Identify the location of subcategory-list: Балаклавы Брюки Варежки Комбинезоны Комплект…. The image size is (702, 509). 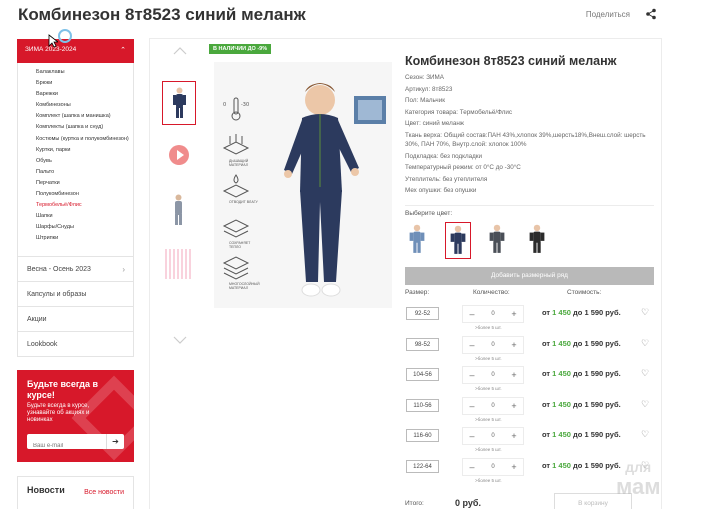
(75, 156).